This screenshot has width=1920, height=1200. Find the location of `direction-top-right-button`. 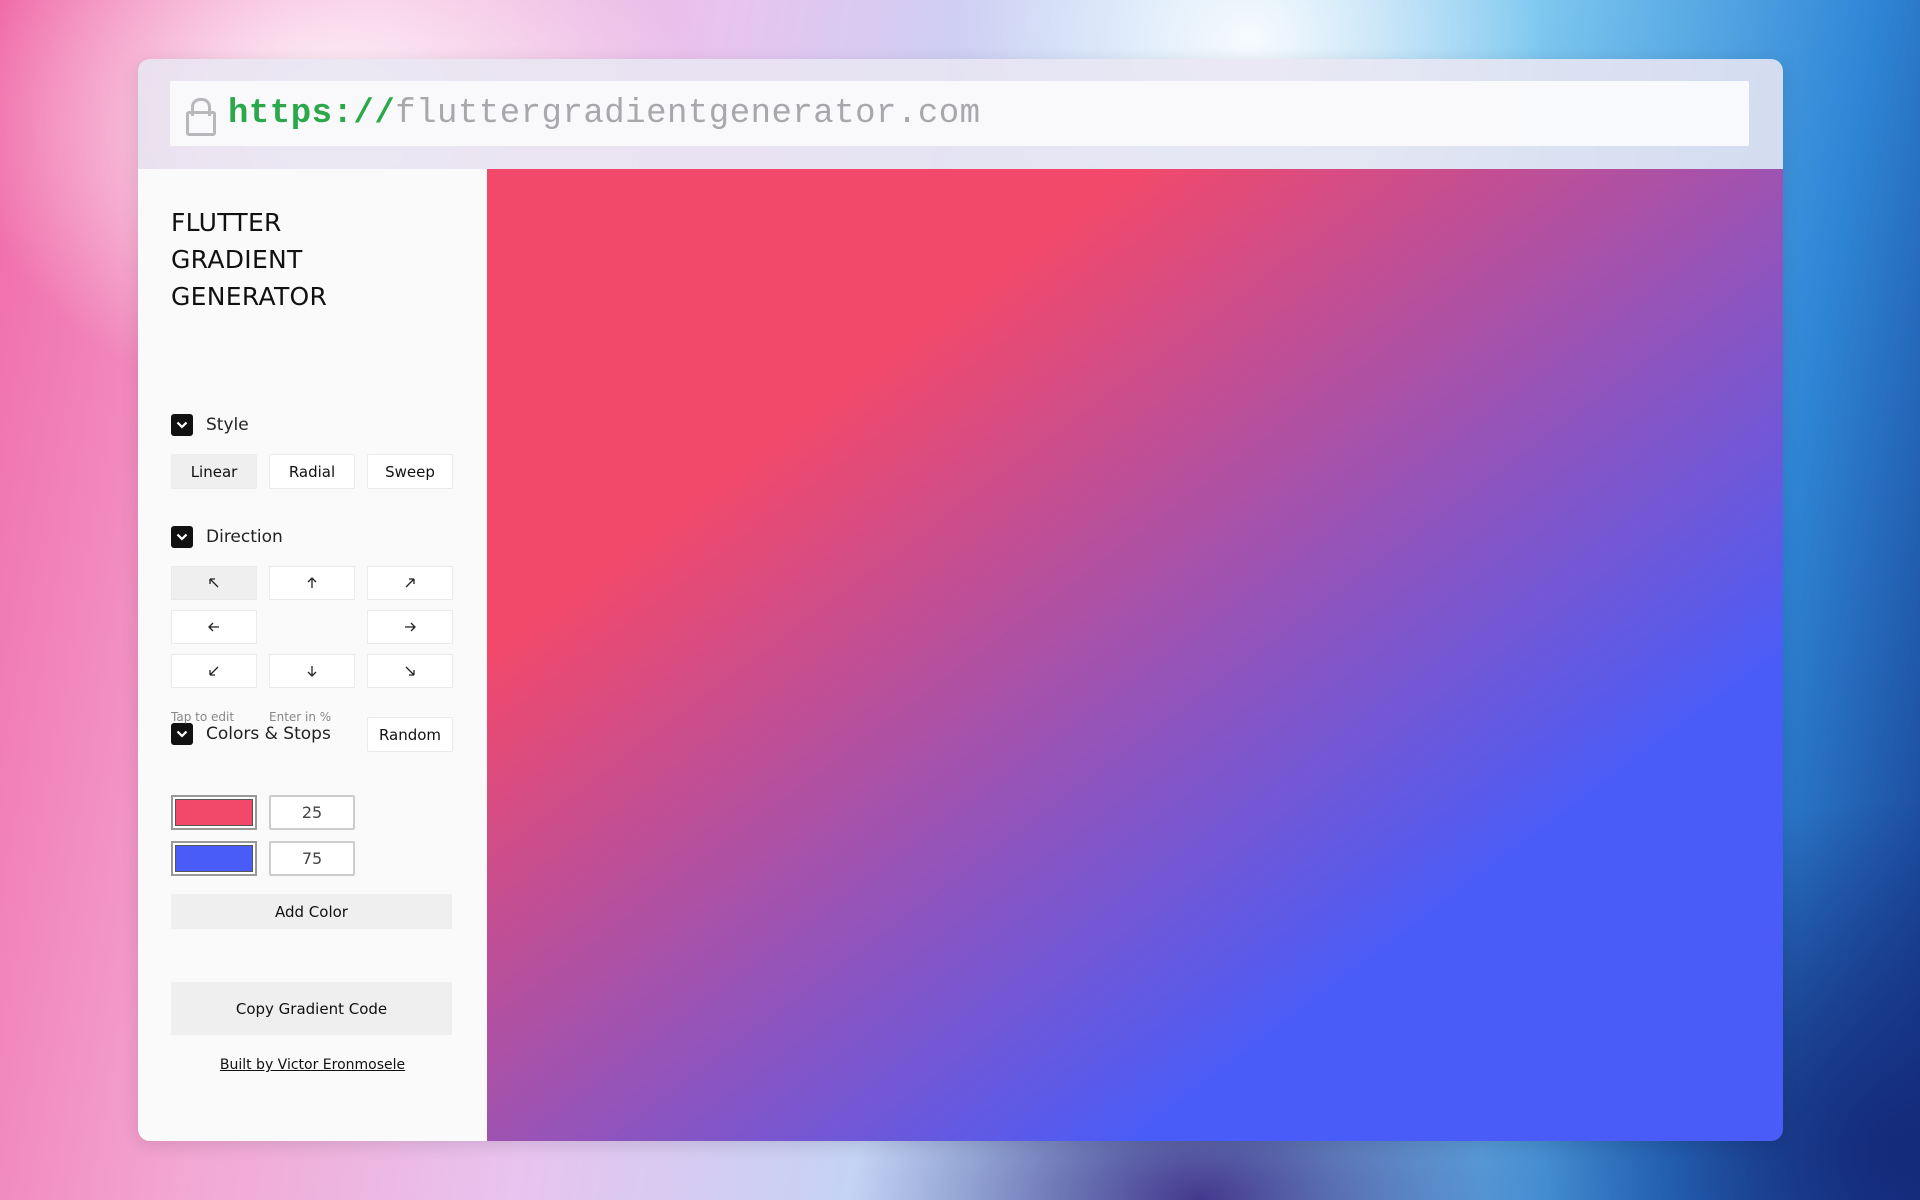

direction-top-right-button is located at coordinates (410, 583).